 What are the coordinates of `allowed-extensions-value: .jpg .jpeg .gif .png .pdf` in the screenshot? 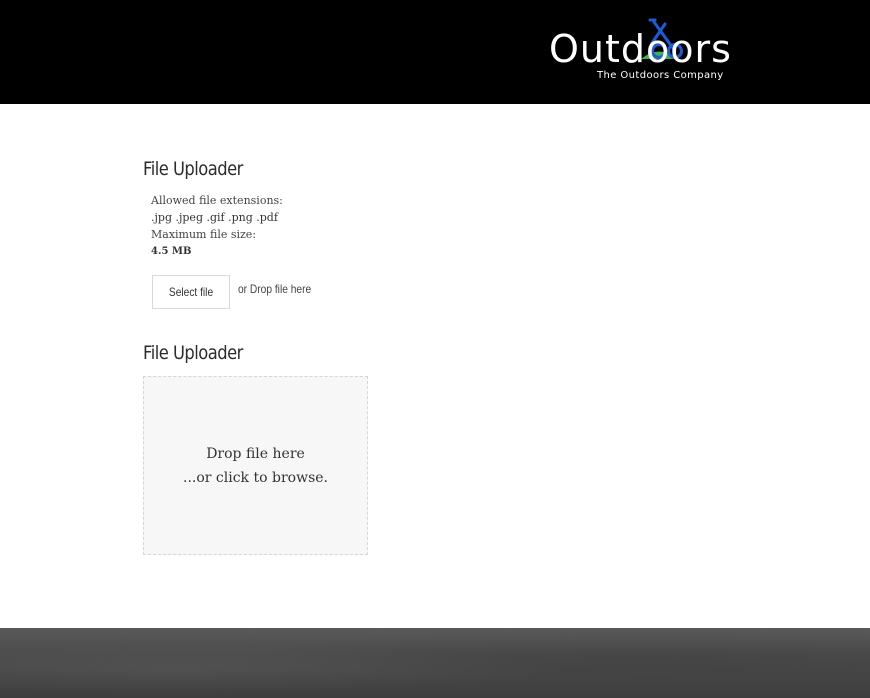 It's located at (214, 217).